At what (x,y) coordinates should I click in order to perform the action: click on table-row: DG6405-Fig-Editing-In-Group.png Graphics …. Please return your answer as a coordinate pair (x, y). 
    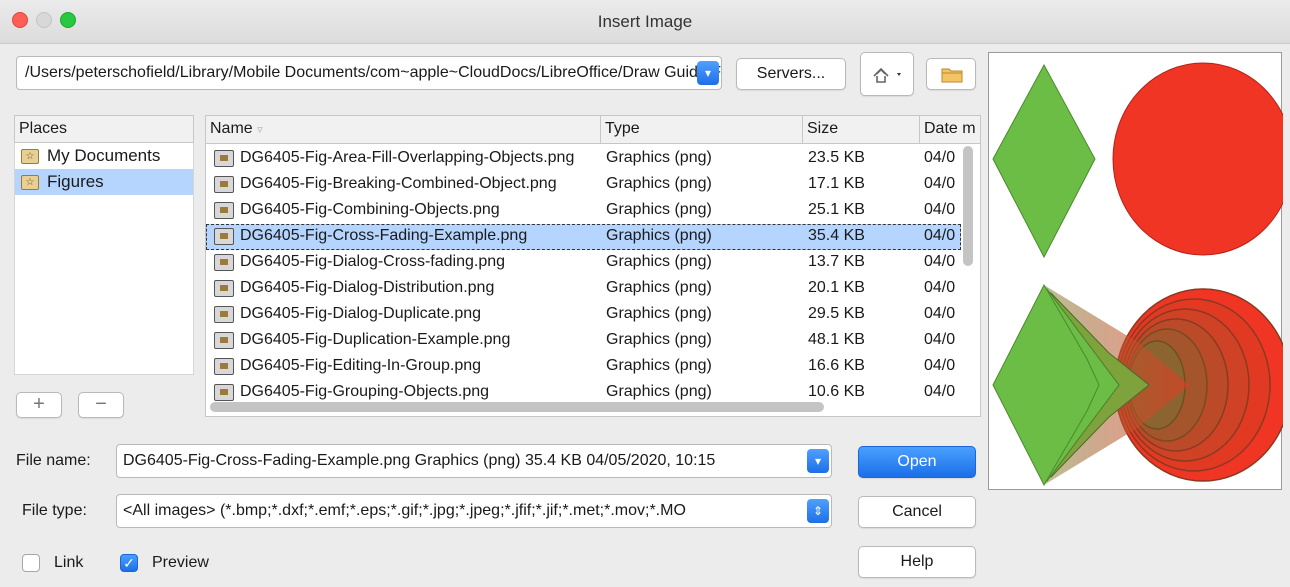
    Looking at the image, I should click on (583, 367).